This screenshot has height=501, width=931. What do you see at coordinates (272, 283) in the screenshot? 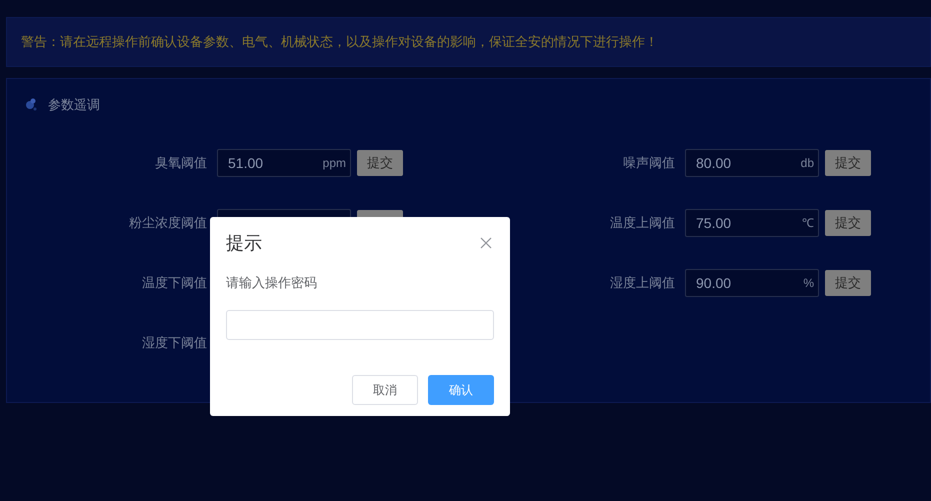
I see `dialog-message: 请输入操作密码` at bounding box center [272, 283].